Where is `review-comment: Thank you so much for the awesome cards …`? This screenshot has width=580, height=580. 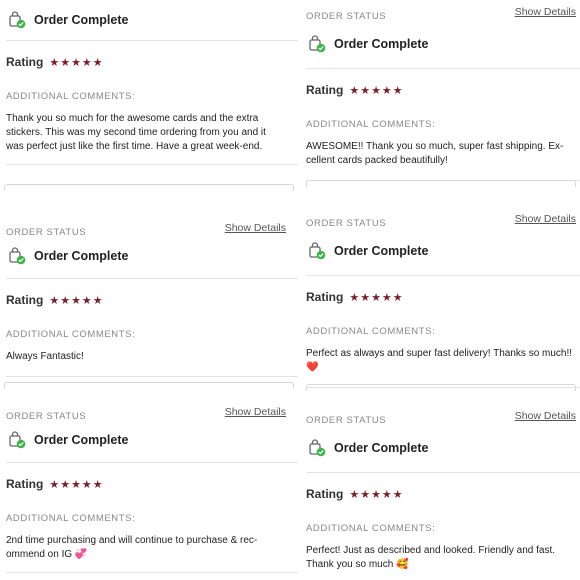
review-comment: Thank you so much for the awesome cards … is located at coordinates (137, 132).